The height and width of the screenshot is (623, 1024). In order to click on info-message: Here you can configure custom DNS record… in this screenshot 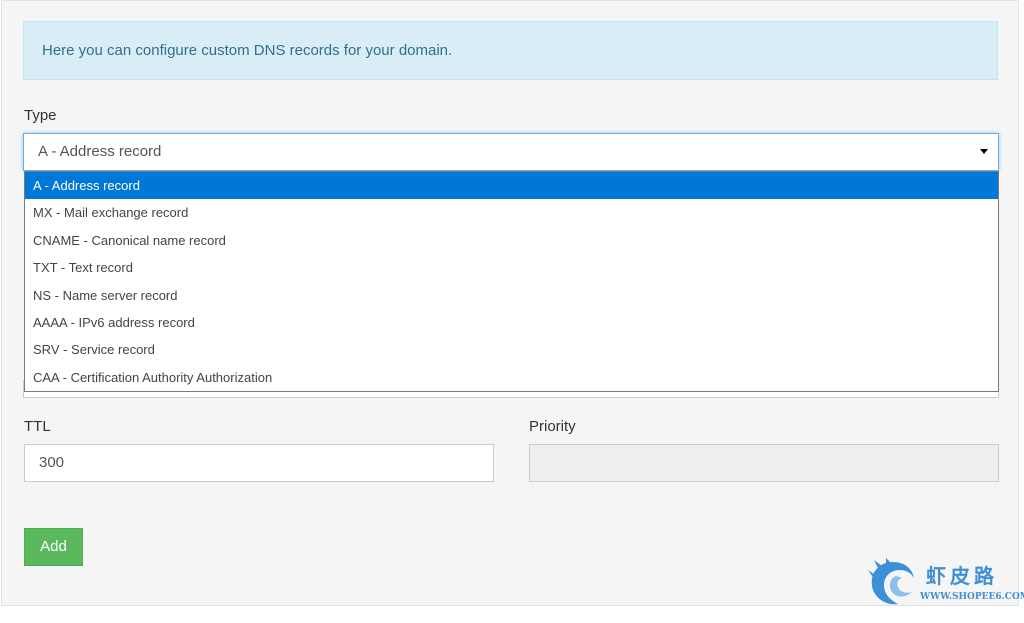, I will do `click(247, 50)`.